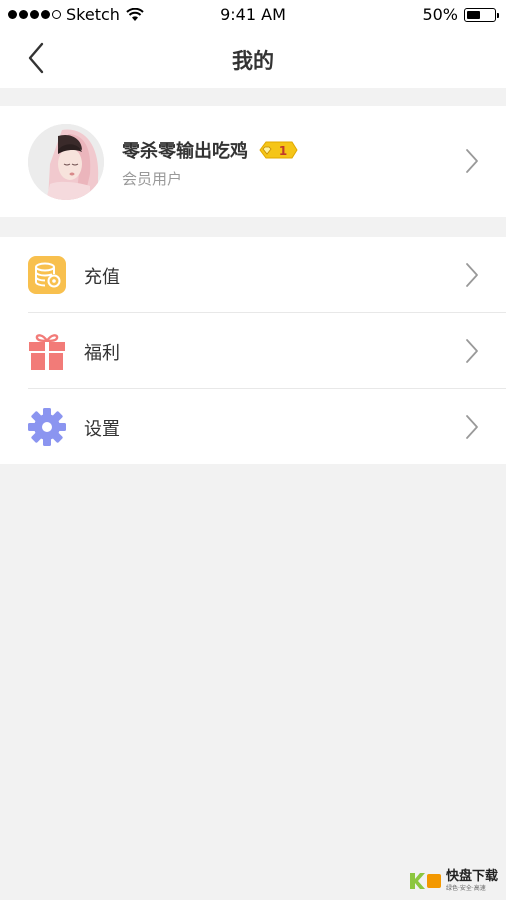 Image resolution: width=506 pixels, height=900 pixels. What do you see at coordinates (473, 14) in the screenshot?
I see `battery-fill` at bounding box center [473, 14].